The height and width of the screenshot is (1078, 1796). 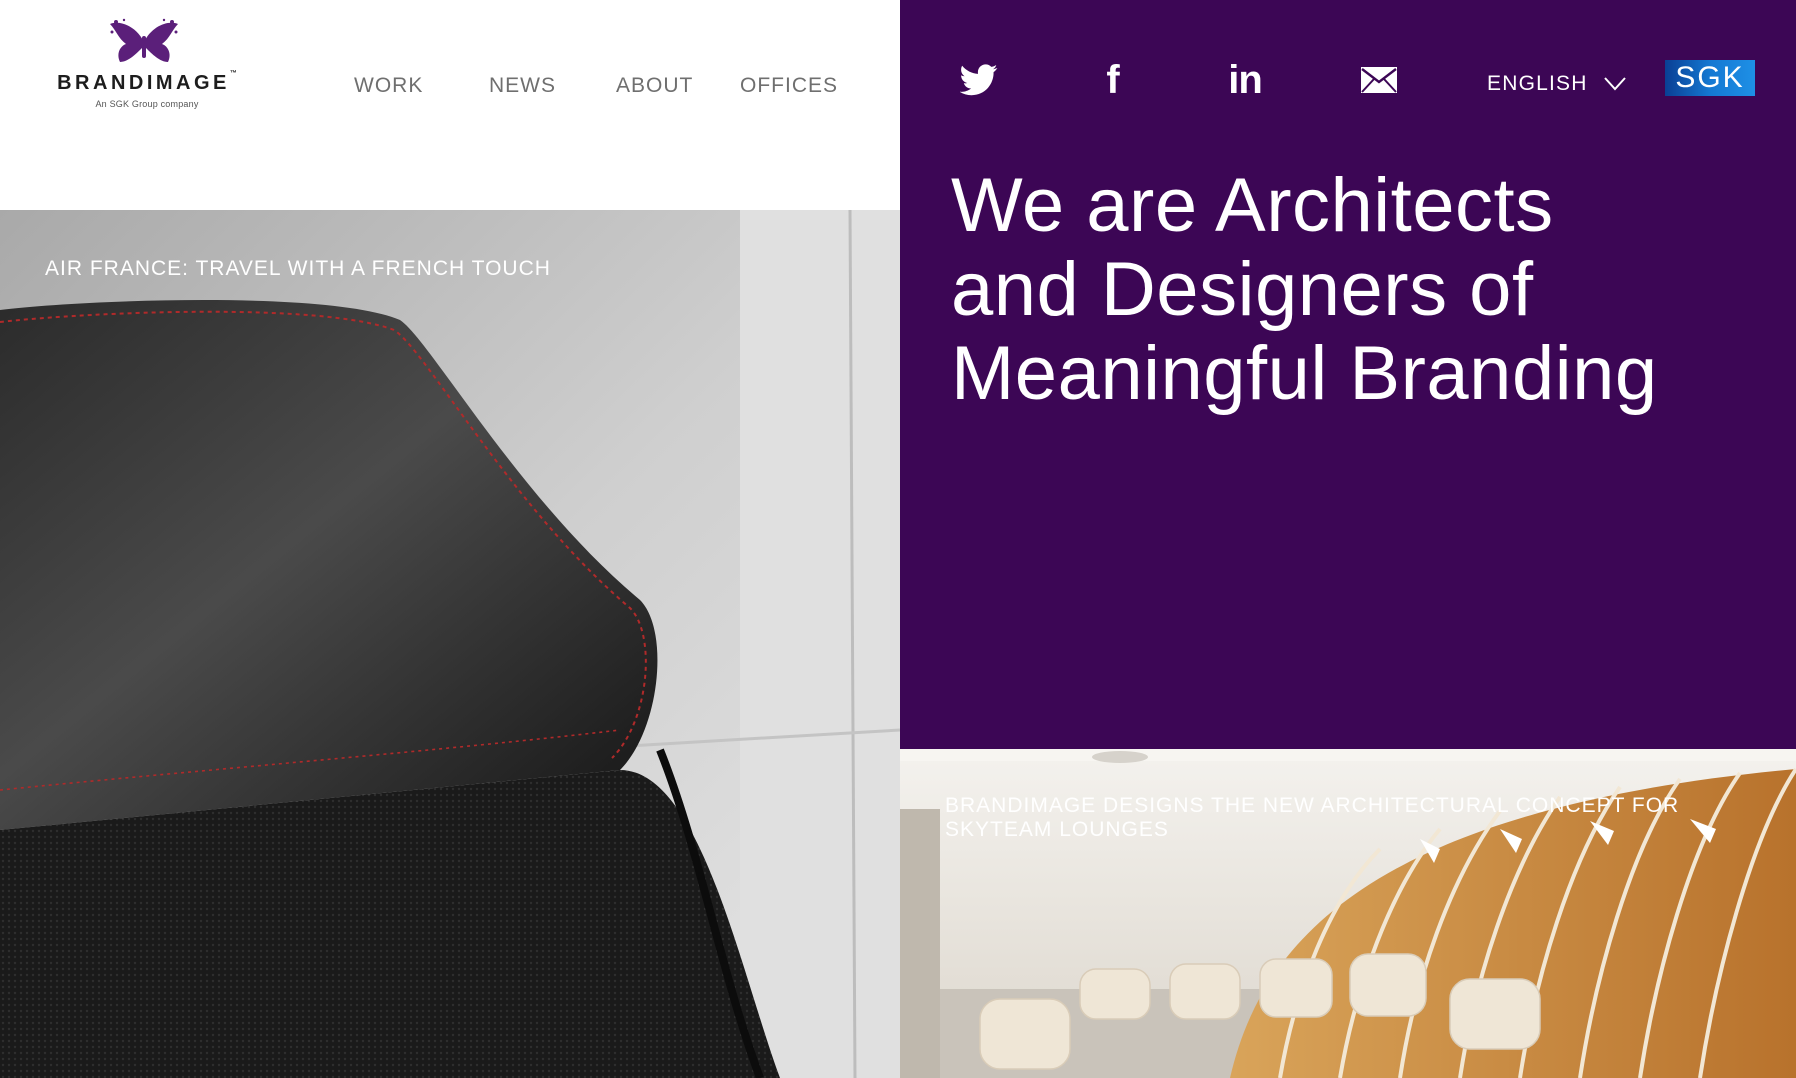 What do you see at coordinates (147, 66) in the screenshot?
I see `brandimage-logo: BRANDIMAGE™ An SGK Group company` at bounding box center [147, 66].